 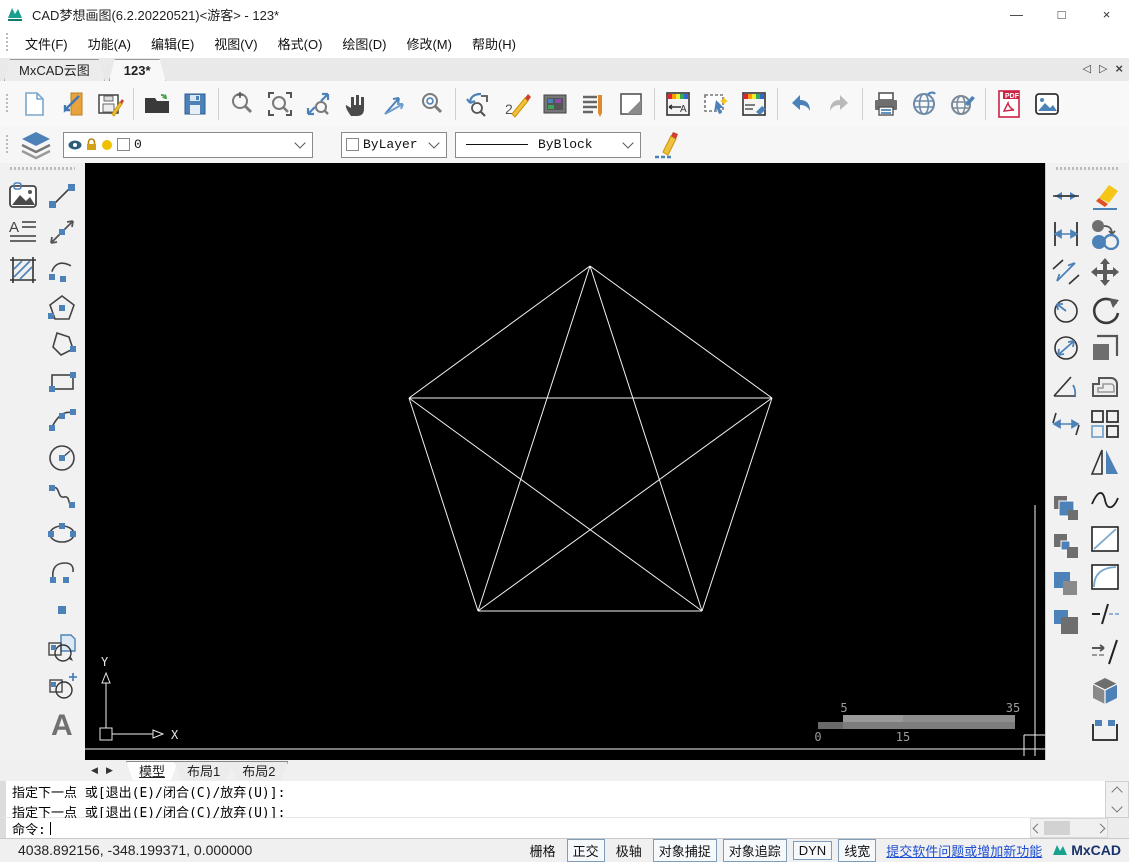 What do you see at coordinates (1117, 799) in the screenshot?
I see `command-vscrollbar` at bounding box center [1117, 799].